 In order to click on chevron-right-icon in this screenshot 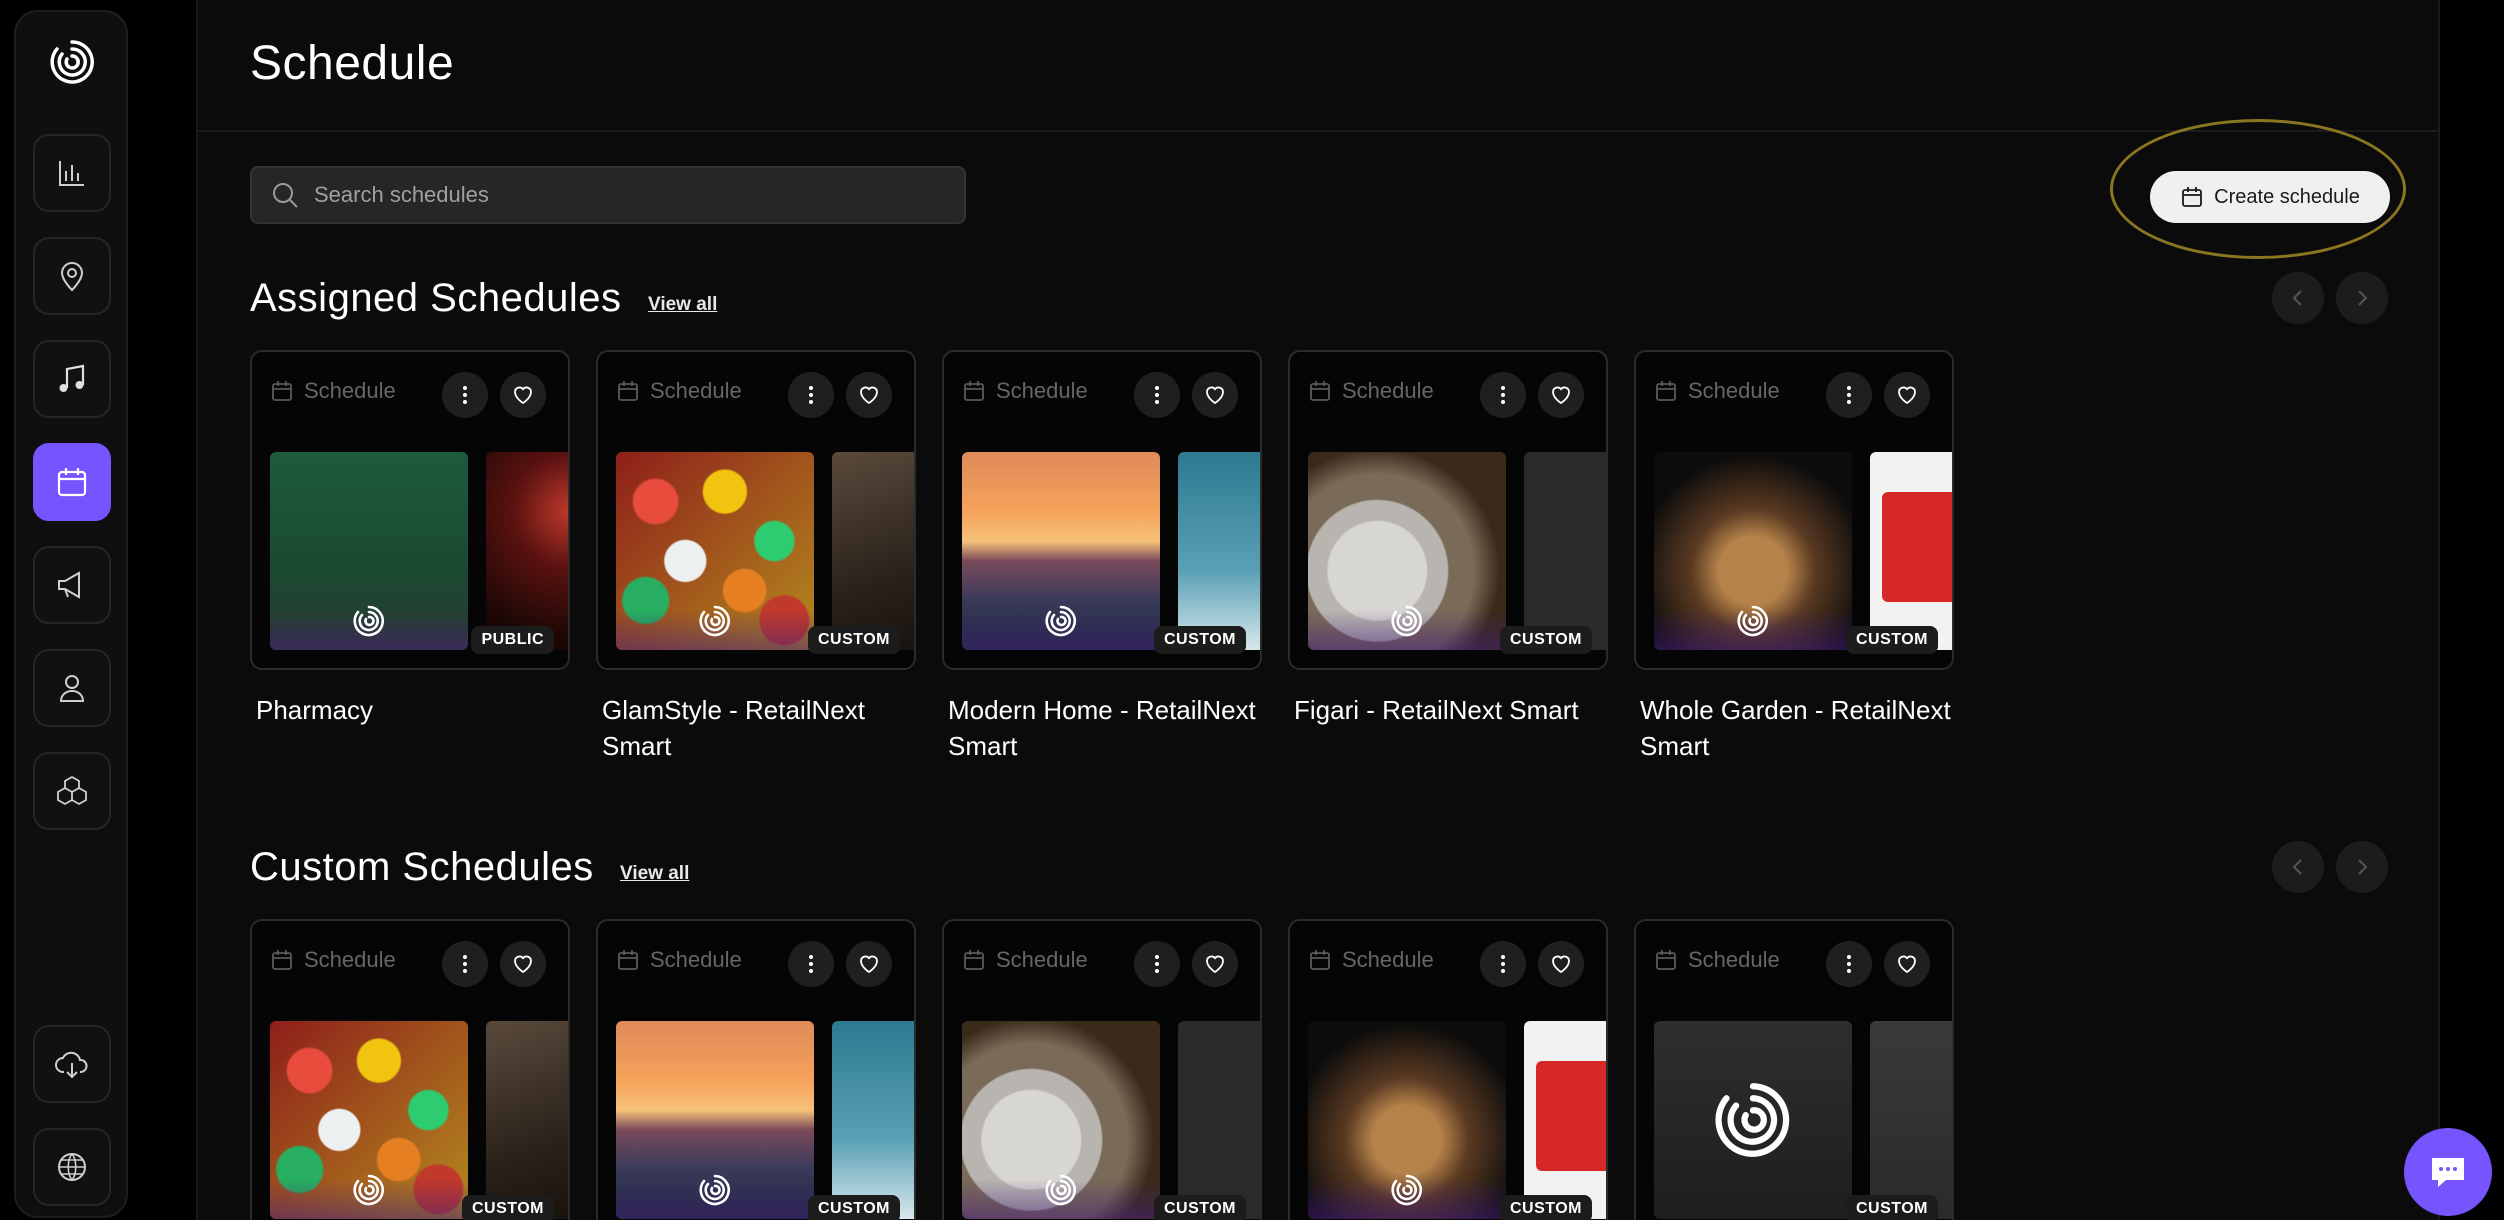, I will do `click(2363, 867)`.